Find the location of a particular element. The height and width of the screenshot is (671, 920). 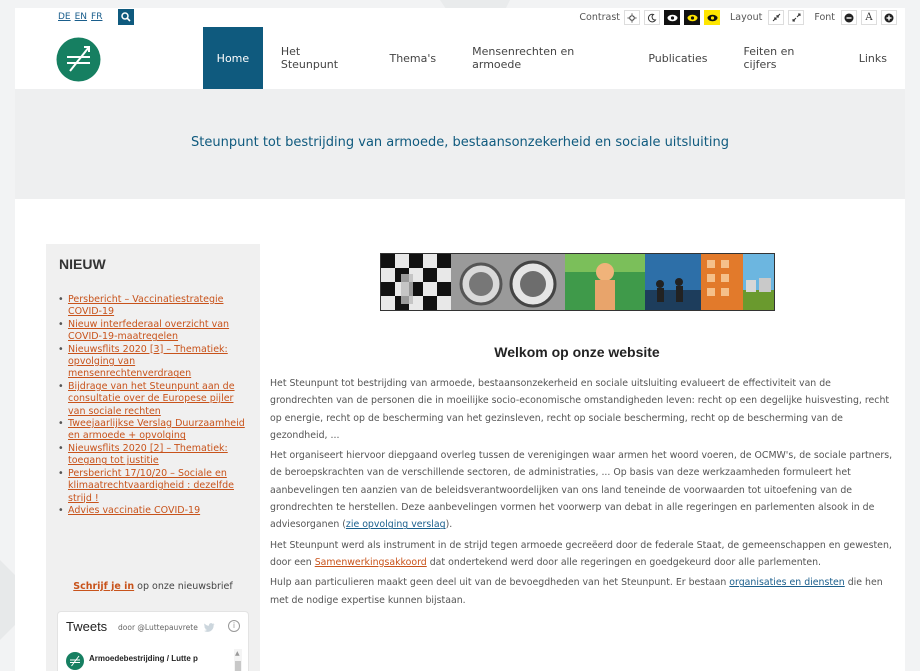

eye-icon is located at coordinates (672, 17).